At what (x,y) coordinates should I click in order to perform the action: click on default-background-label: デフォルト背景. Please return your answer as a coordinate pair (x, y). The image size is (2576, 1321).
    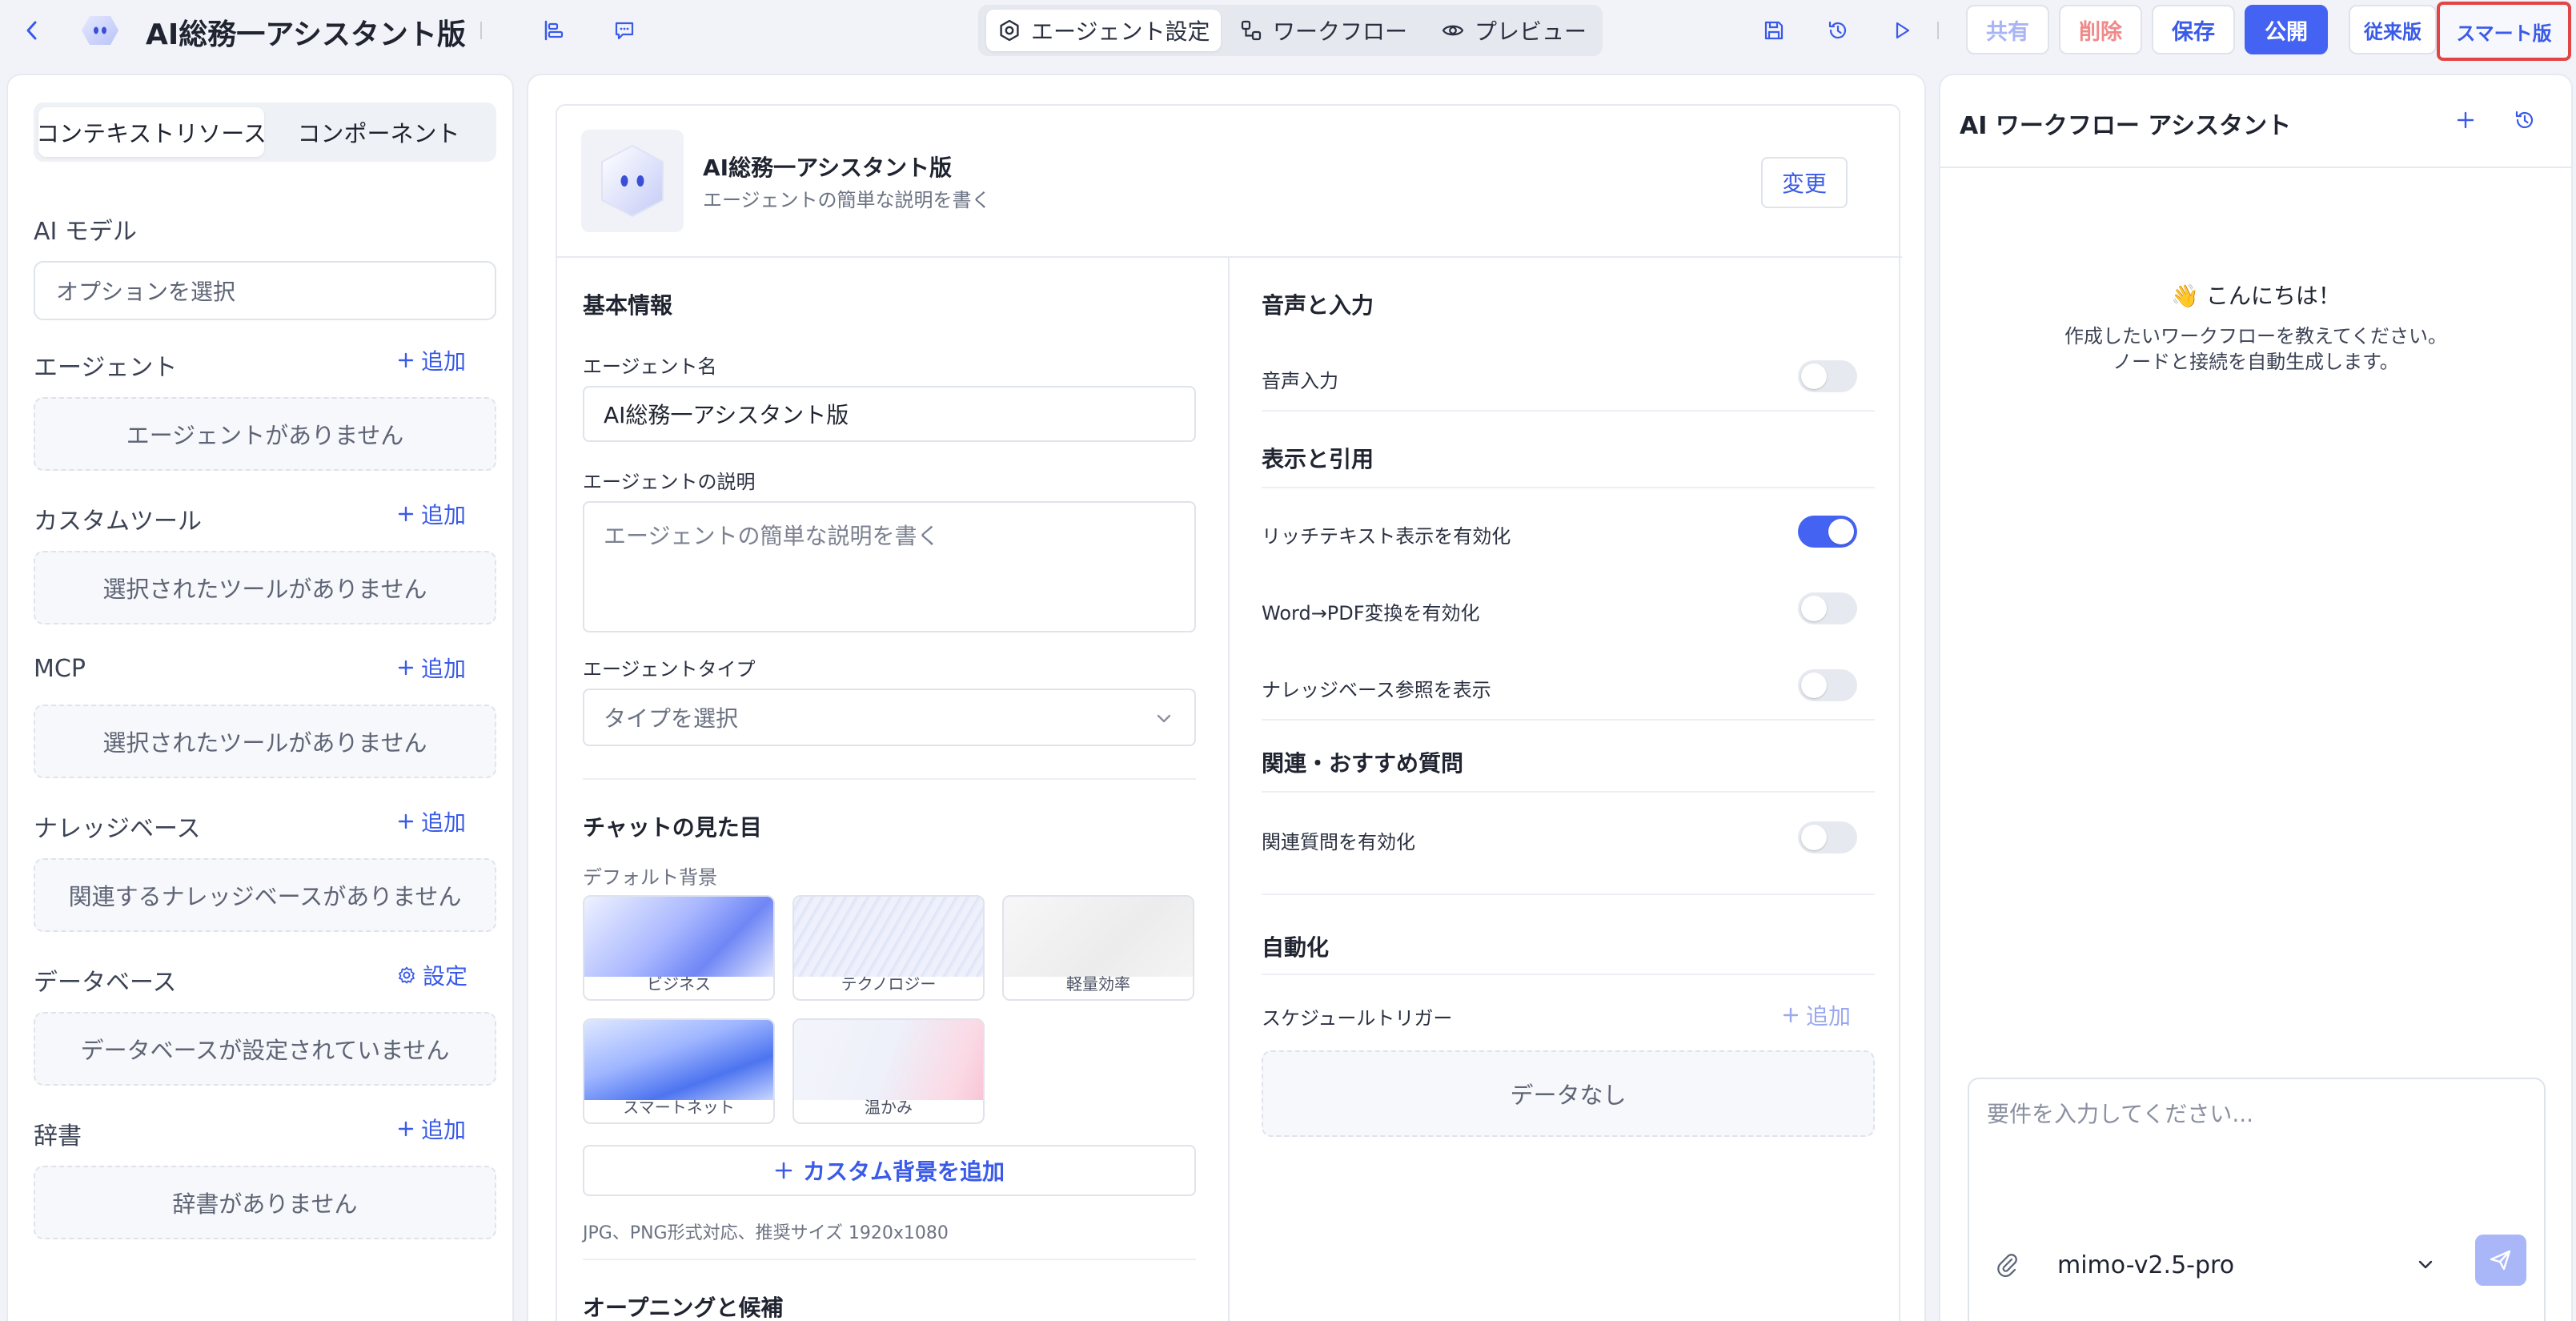
    Looking at the image, I should click on (650, 877).